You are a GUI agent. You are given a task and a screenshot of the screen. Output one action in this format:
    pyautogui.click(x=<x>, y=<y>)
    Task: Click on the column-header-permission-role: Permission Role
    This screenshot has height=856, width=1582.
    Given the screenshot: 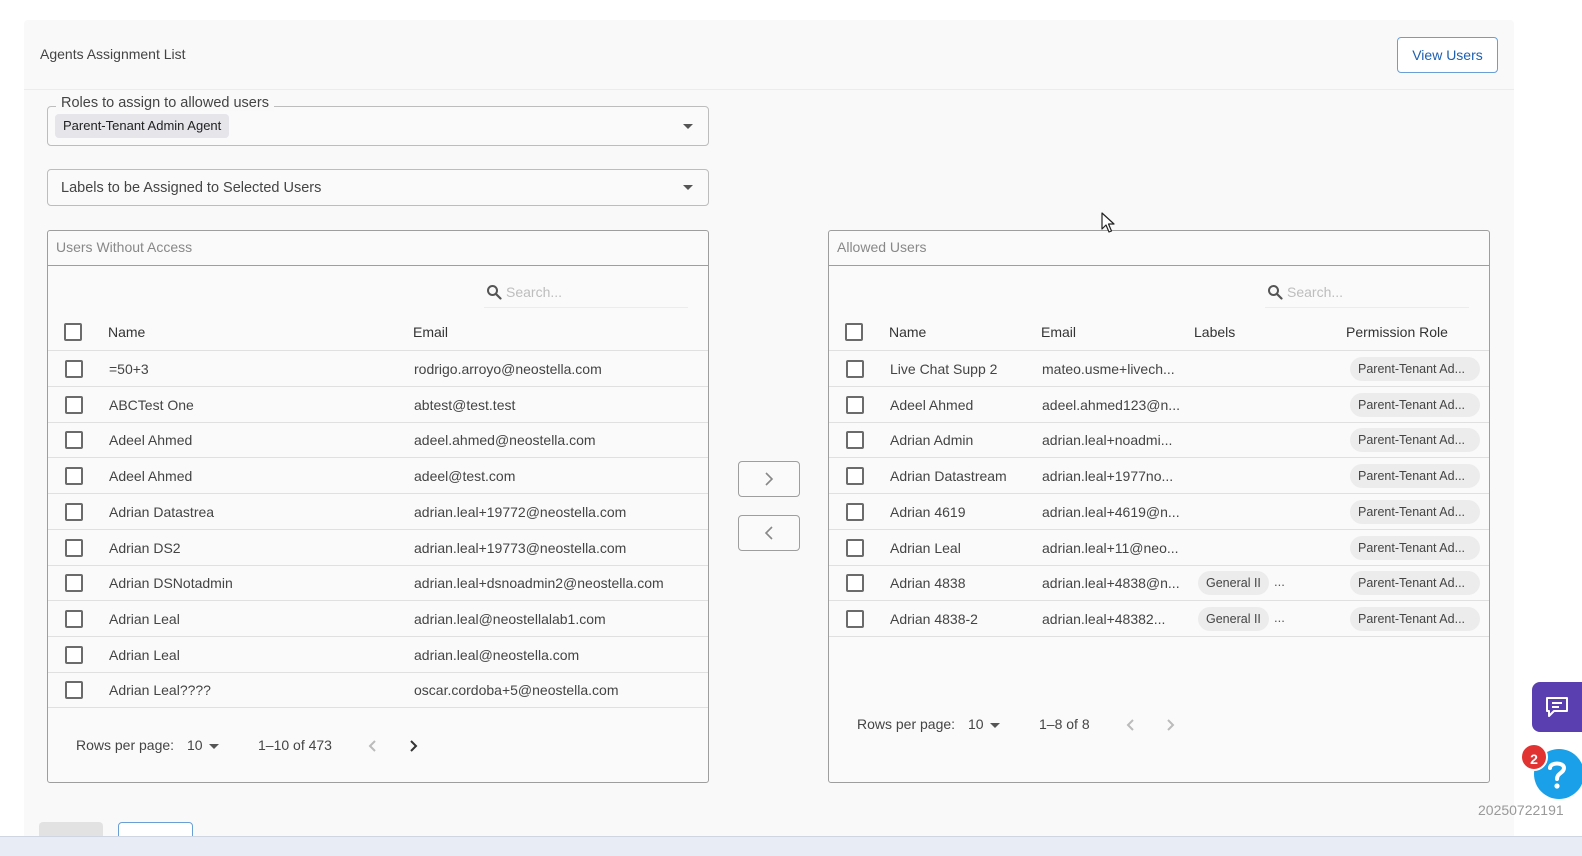 What is the action you would take?
    pyautogui.click(x=1397, y=332)
    